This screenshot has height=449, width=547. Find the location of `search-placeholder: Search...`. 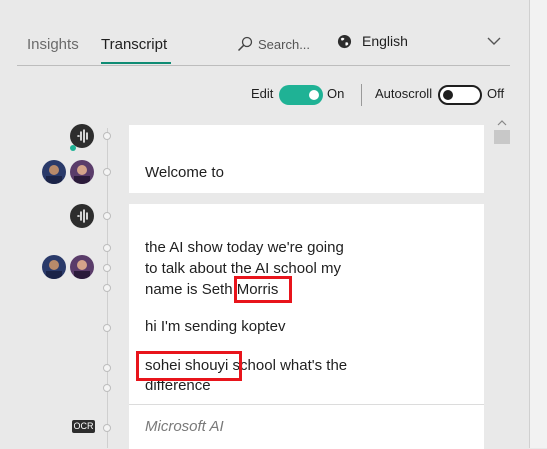

search-placeholder: Search... is located at coordinates (284, 44).